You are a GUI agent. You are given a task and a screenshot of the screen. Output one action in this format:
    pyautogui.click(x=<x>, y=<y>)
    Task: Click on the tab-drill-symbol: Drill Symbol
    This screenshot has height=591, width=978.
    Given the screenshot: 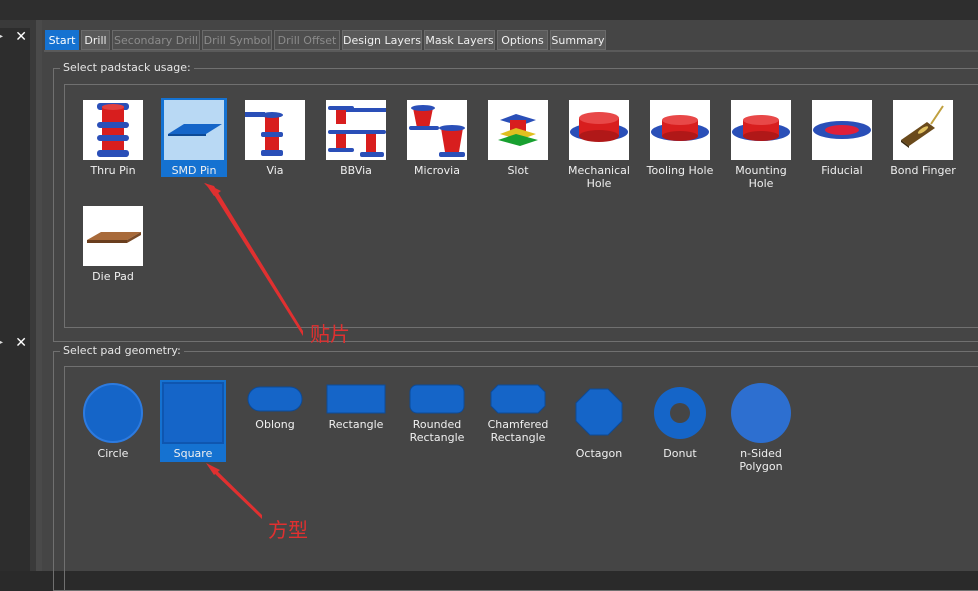 What is the action you would take?
    pyautogui.click(x=237, y=40)
    